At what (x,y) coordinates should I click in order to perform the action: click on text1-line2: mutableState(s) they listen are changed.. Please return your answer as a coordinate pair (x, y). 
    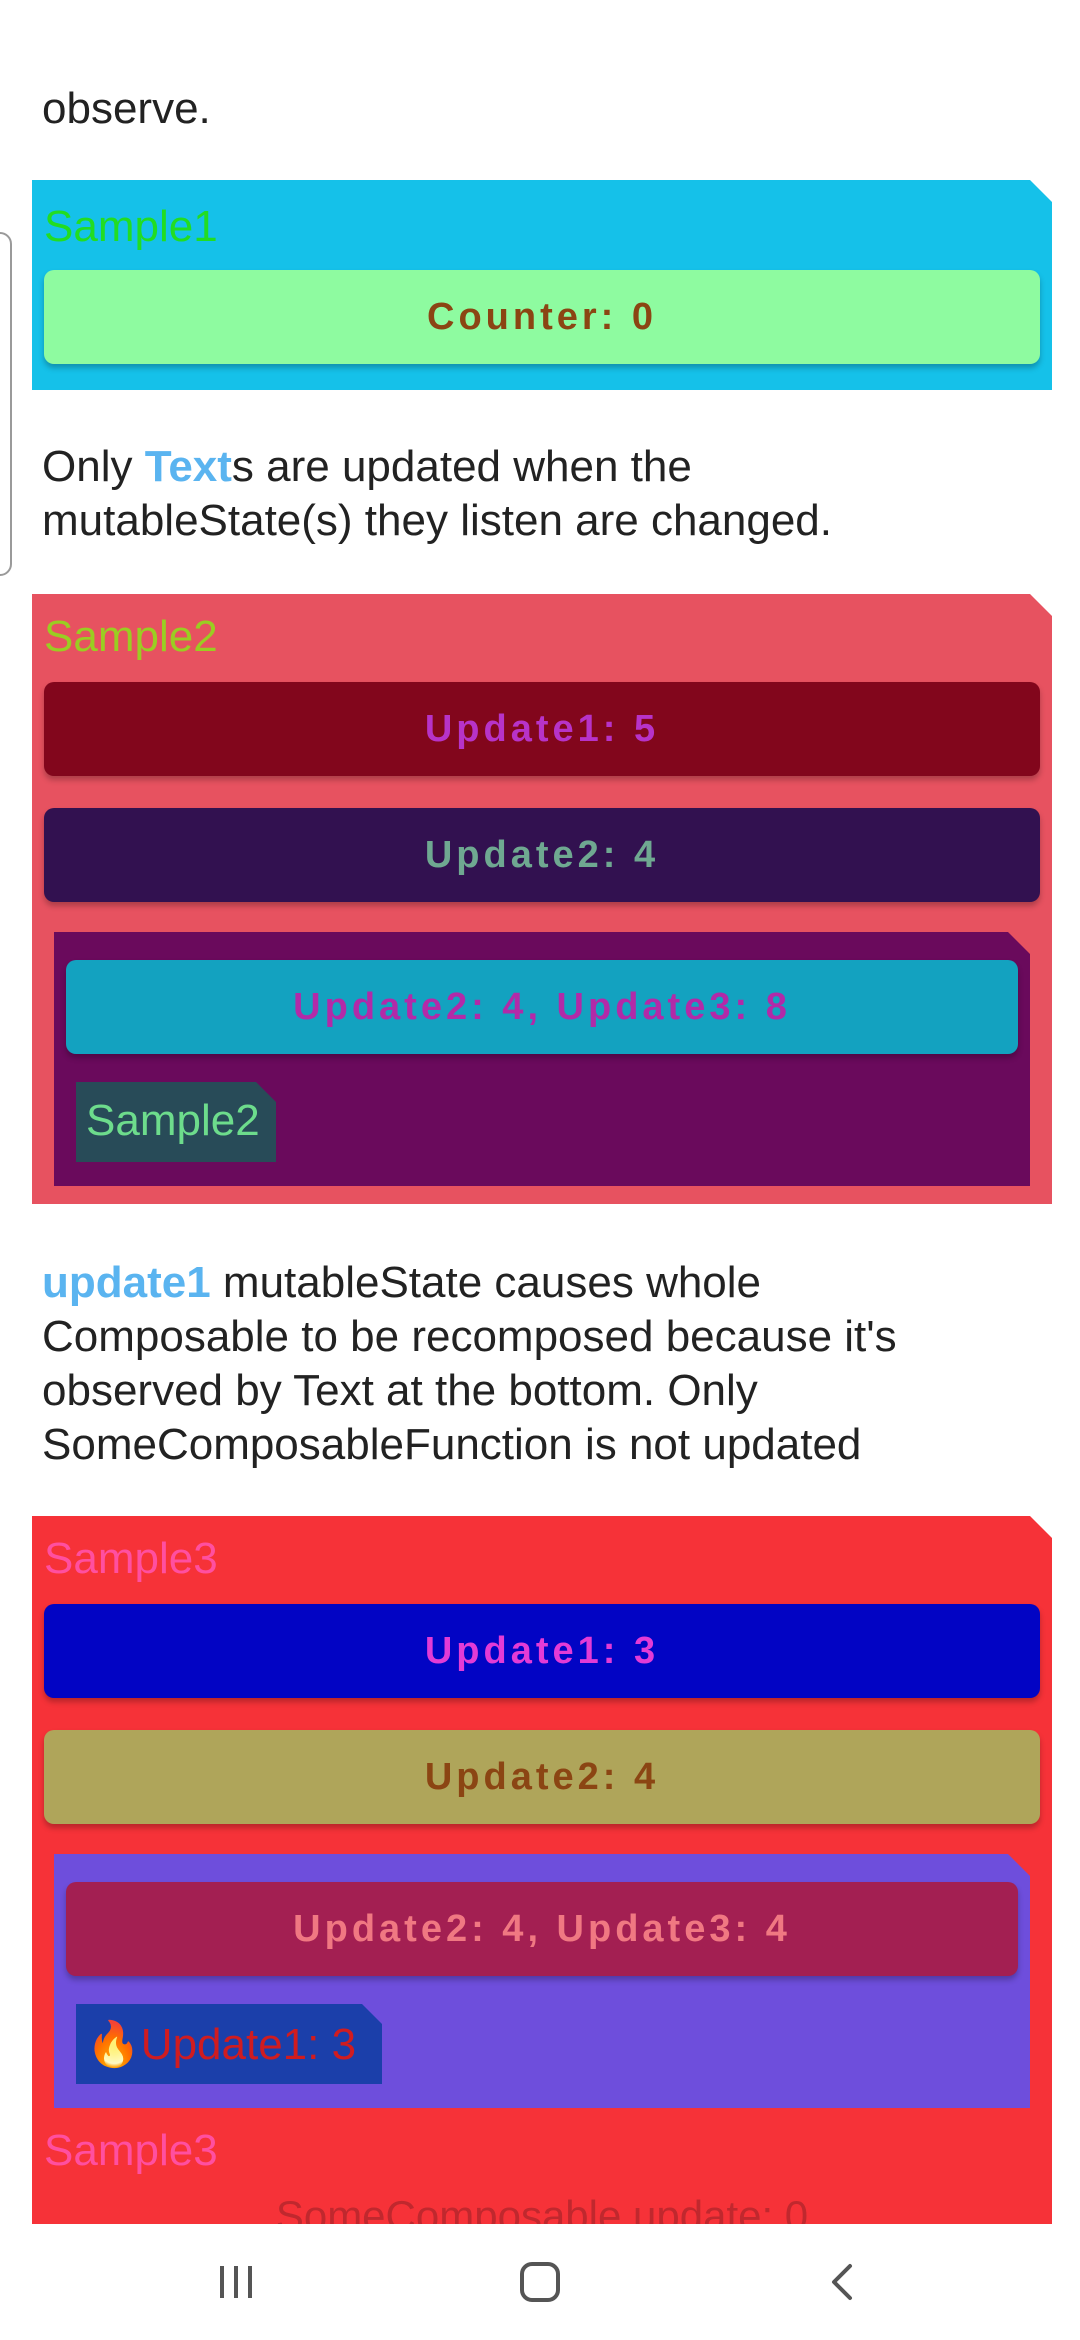
    Looking at the image, I should click on (437, 520).